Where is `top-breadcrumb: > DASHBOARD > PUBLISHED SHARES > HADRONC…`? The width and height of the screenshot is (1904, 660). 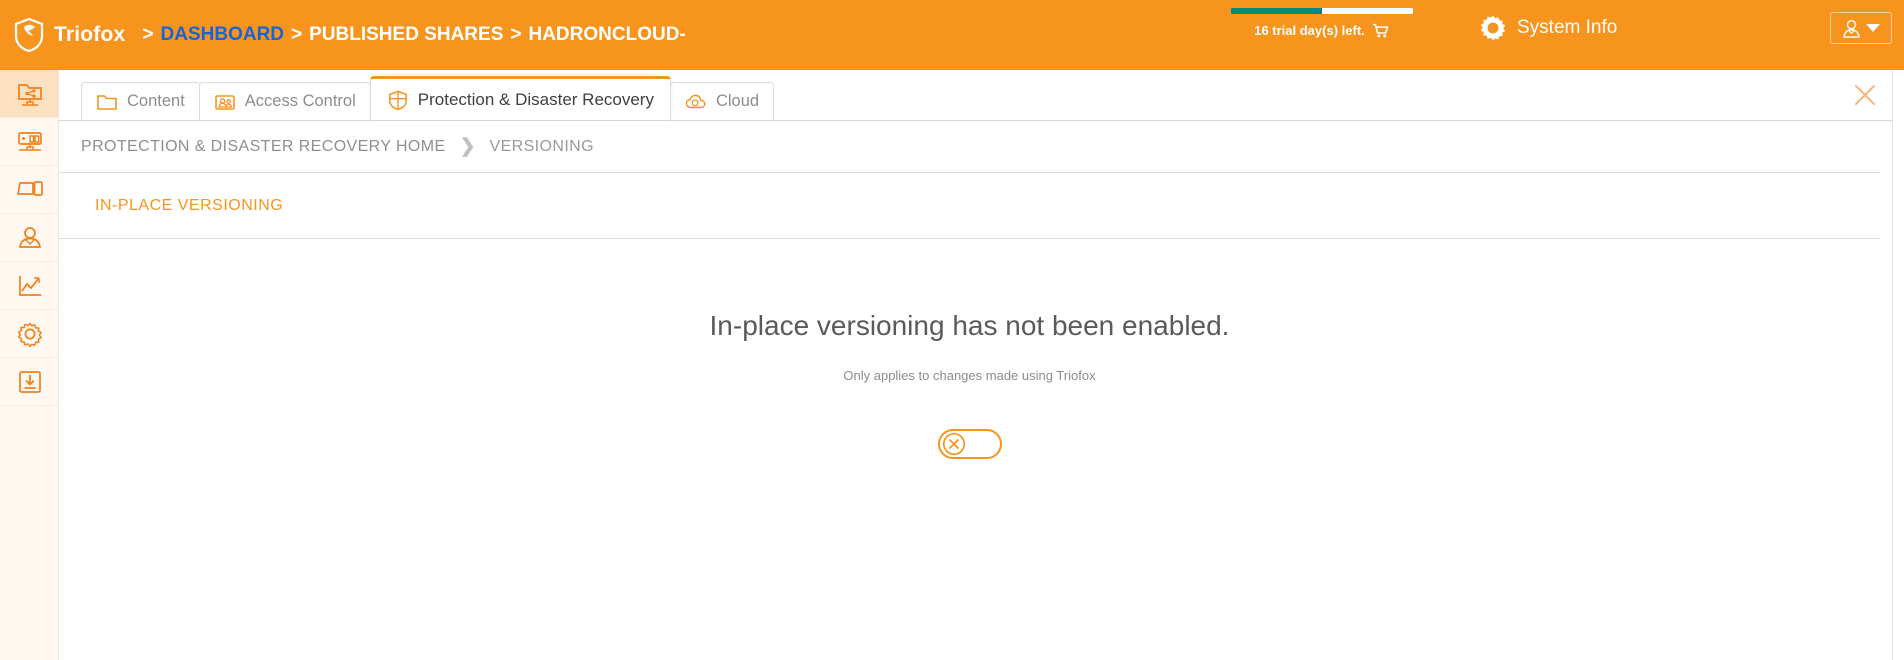 top-breadcrumb: > DASHBOARD > PUBLISHED SHARES > HADRONC… is located at coordinates (410, 35).